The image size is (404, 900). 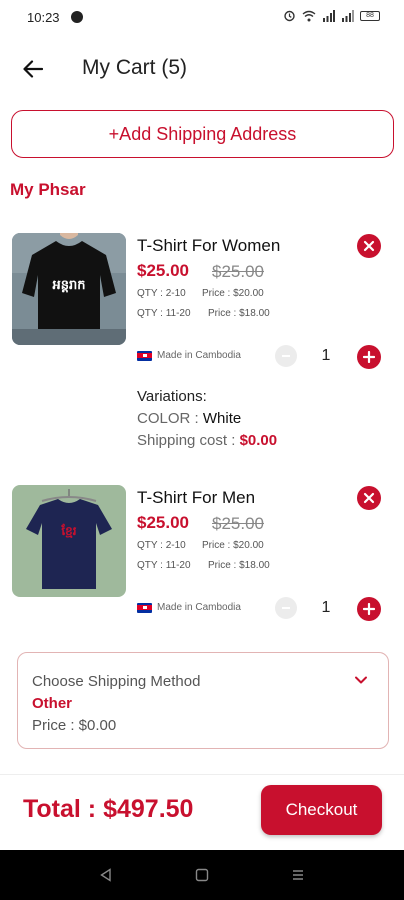 What do you see at coordinates (202, 134) in the screenshot?
I see `add-shipping-address-button: +Add Shipping Address` at bounding box center [202, 134].